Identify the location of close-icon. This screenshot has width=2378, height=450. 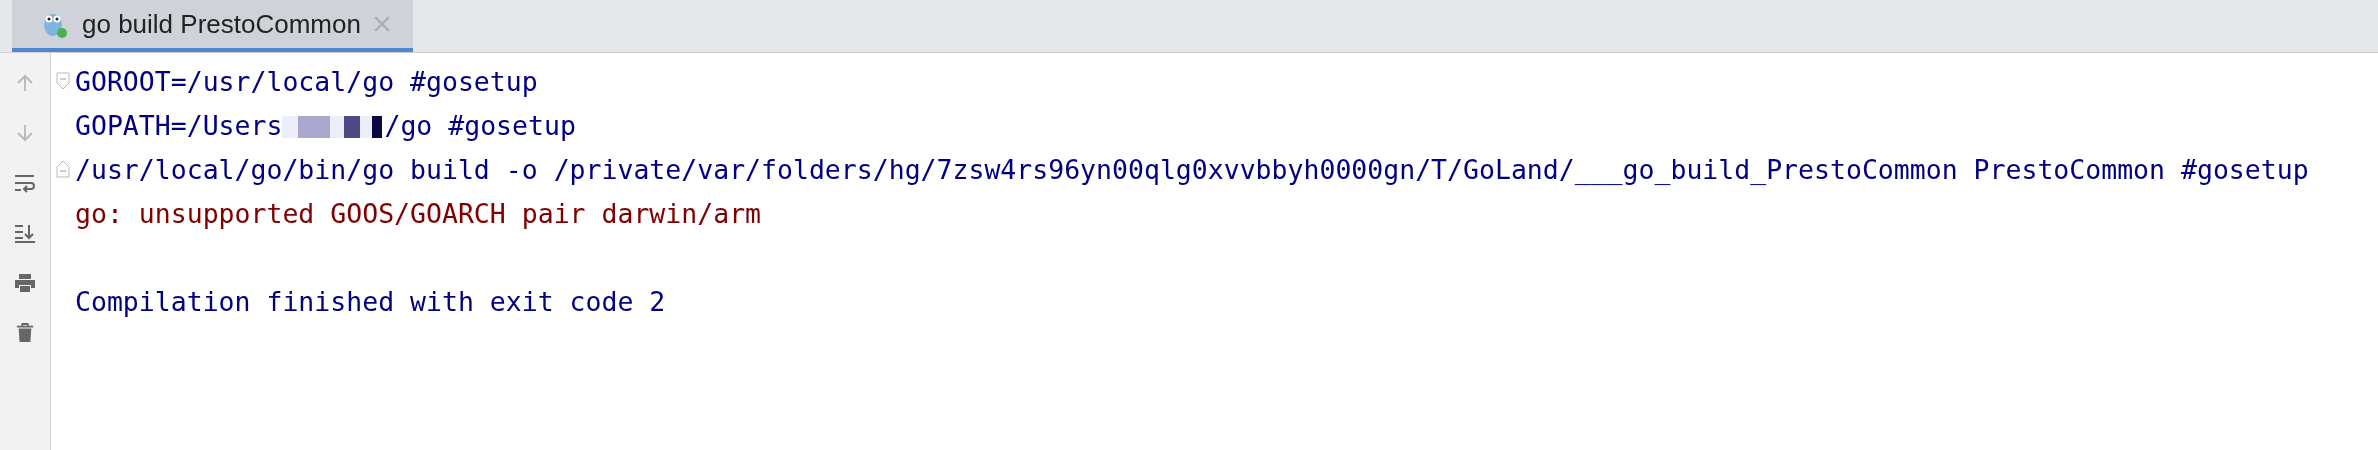
(381, 24).